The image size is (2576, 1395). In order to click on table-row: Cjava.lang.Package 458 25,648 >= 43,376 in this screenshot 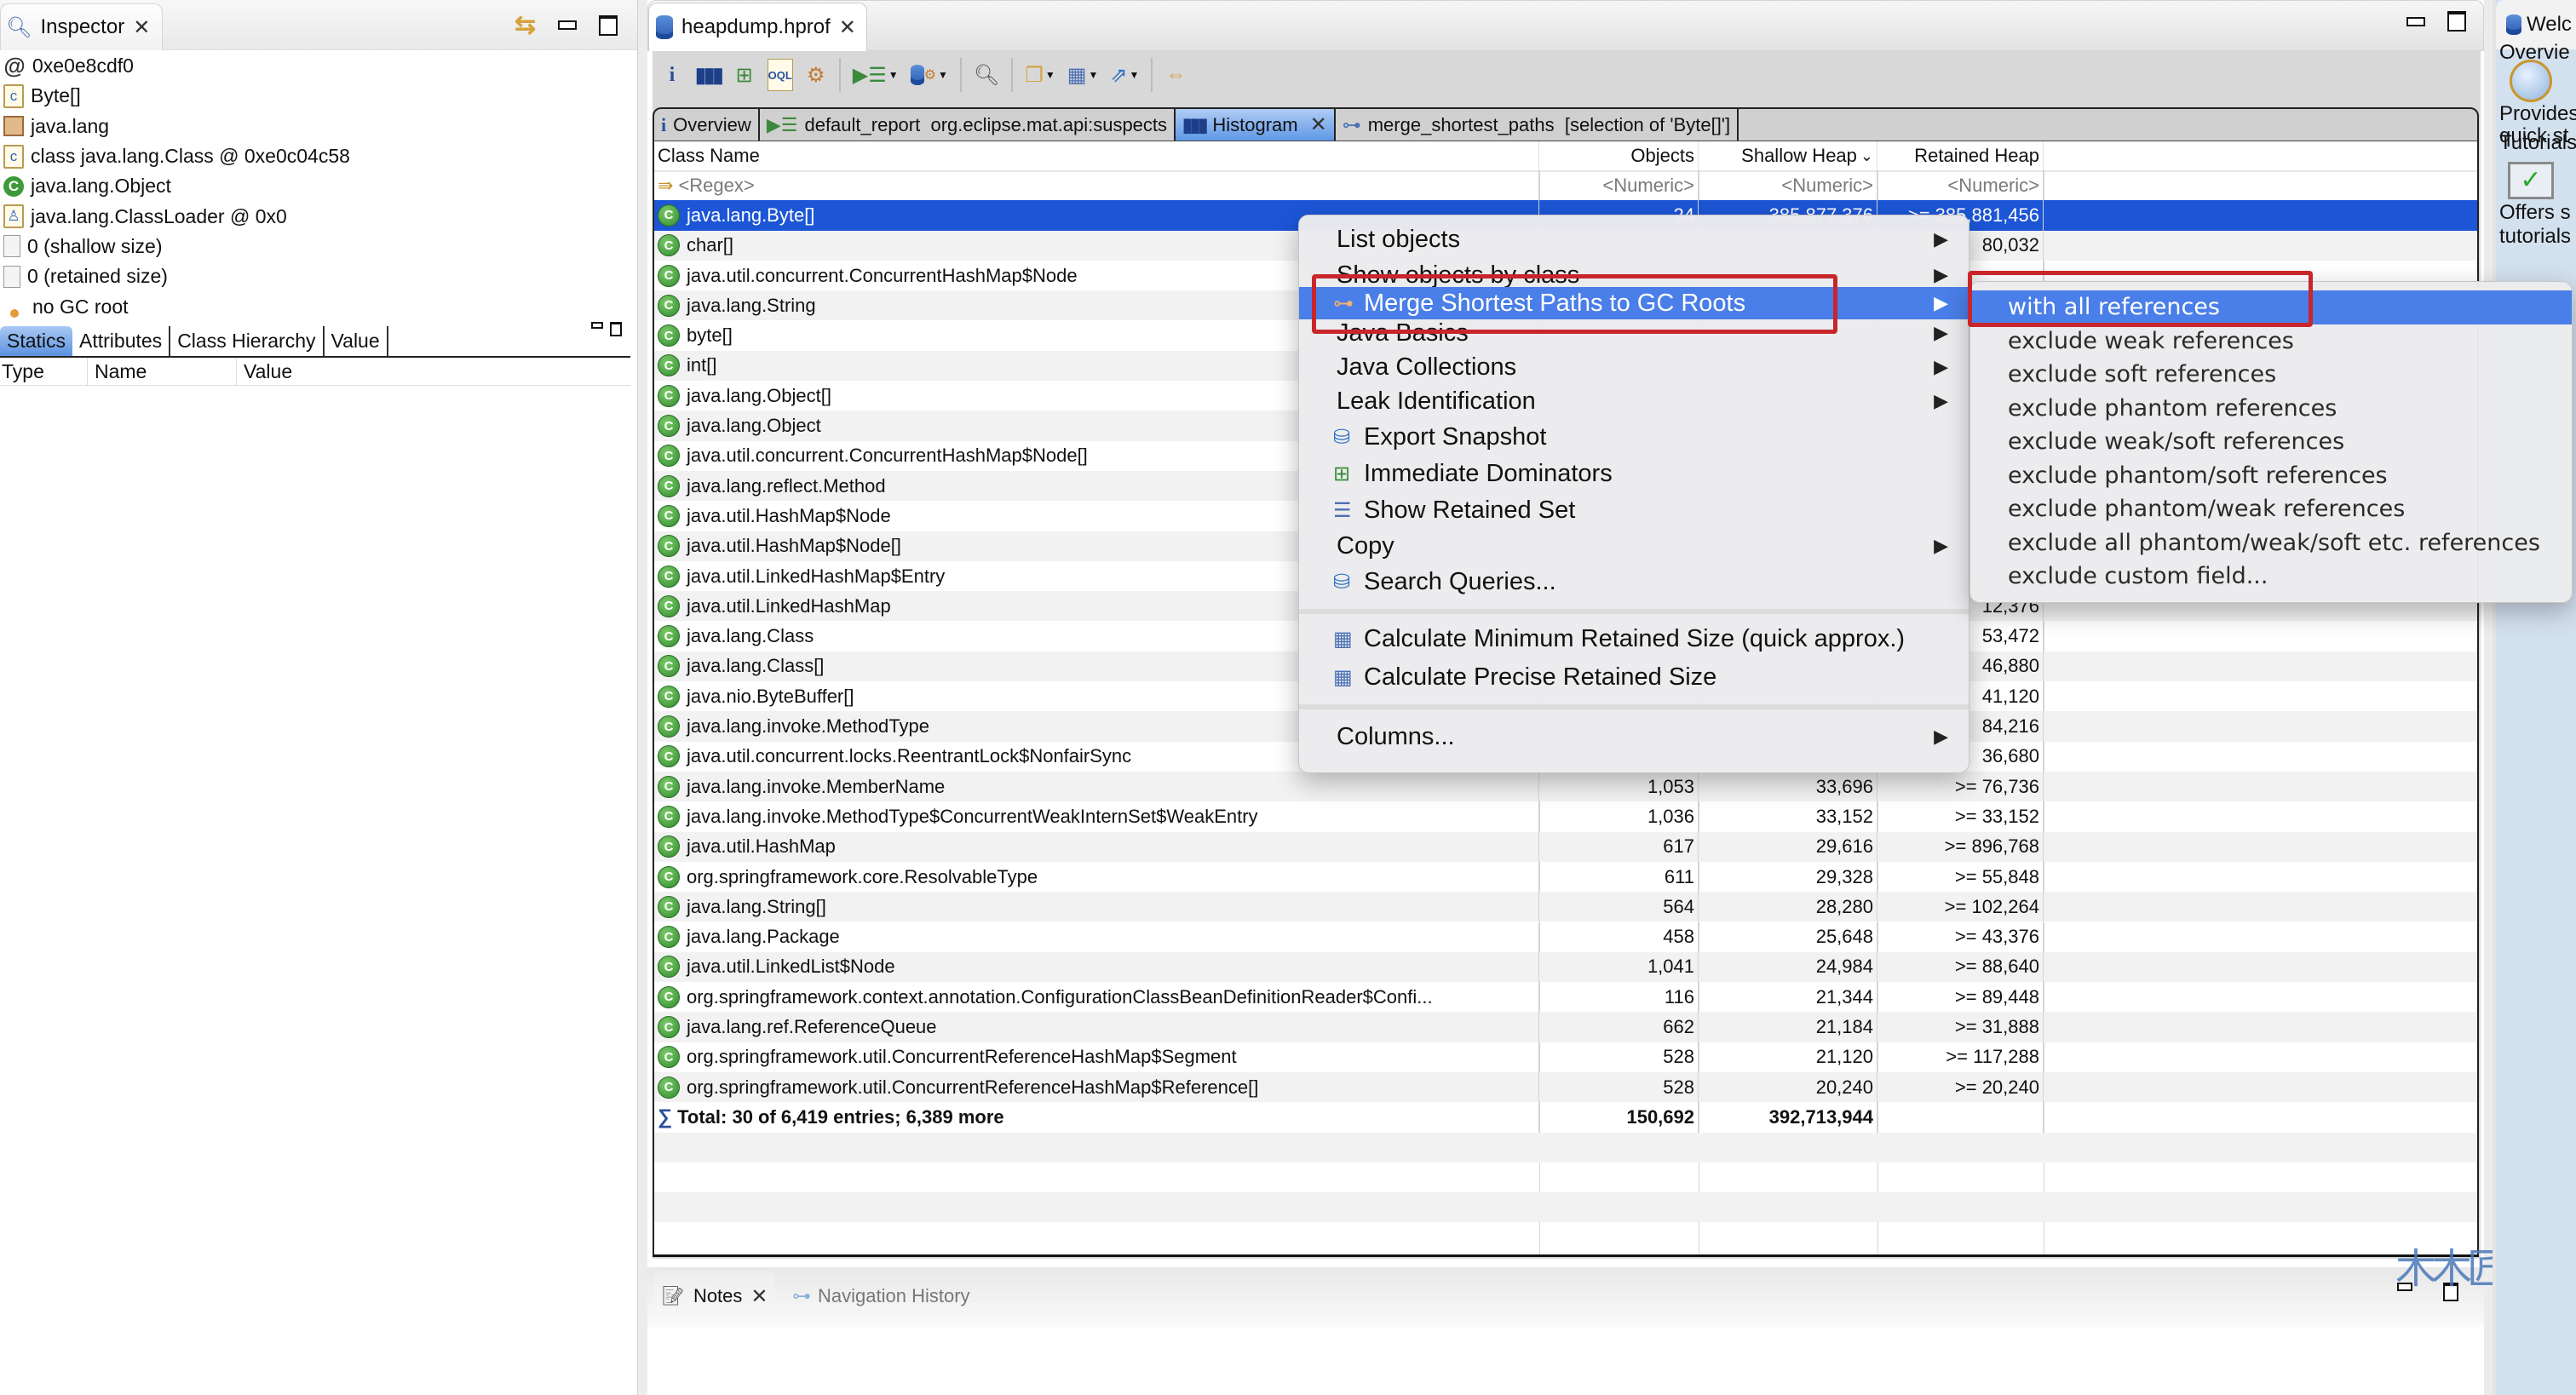, I will do `click(1565, 936)`.